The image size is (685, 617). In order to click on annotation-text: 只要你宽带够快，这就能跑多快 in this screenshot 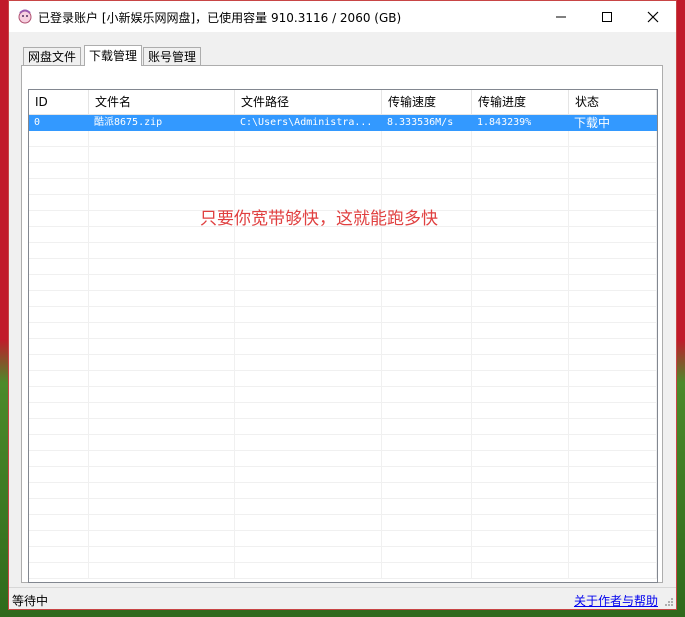, I will do `click(319, 219)`.